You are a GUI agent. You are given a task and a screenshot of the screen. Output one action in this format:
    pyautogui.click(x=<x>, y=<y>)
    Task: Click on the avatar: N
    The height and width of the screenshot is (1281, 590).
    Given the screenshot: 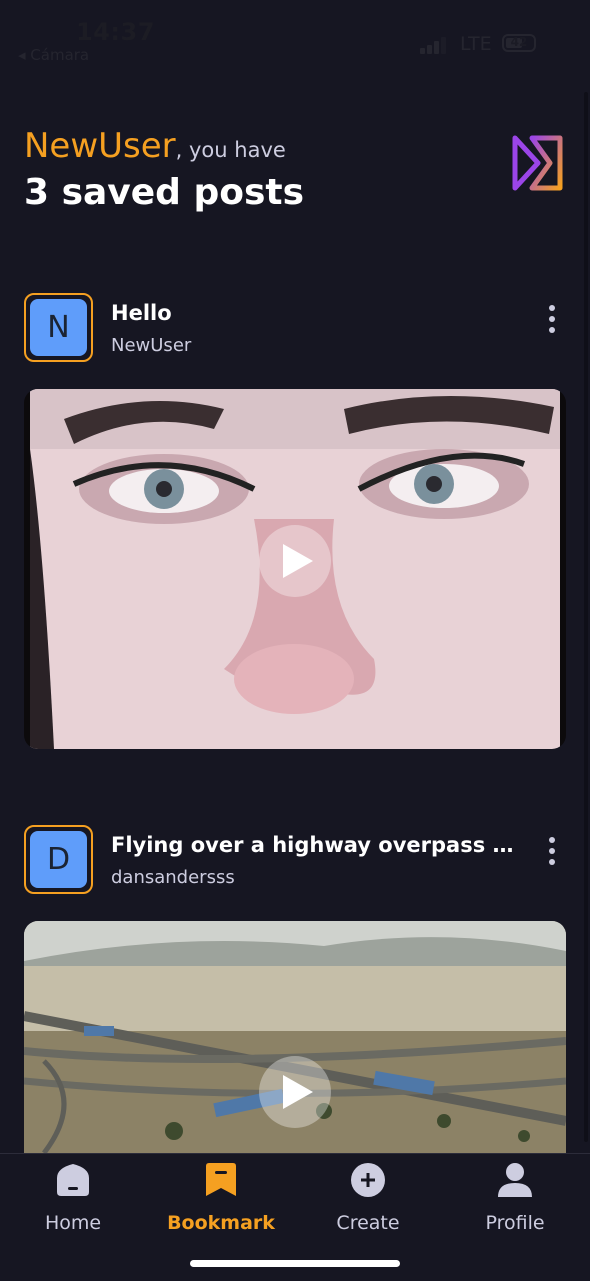 What is the action you would take?
    pyautogui.click(x=58, y=327)
    